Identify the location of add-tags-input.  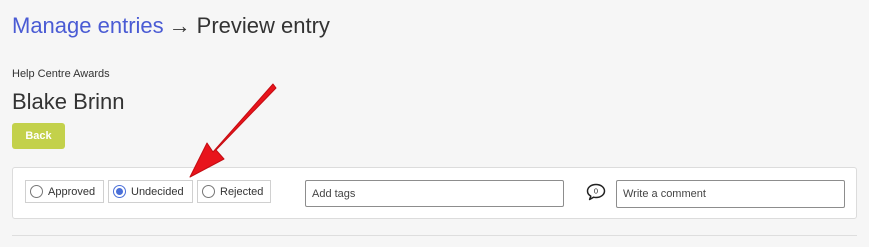
(434, 193).